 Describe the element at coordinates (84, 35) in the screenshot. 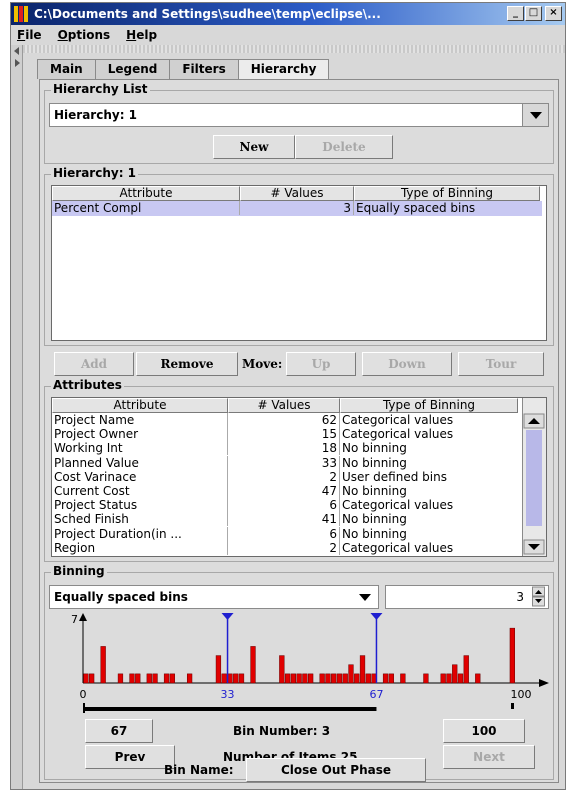

I see `menu-options: Options` at that location.